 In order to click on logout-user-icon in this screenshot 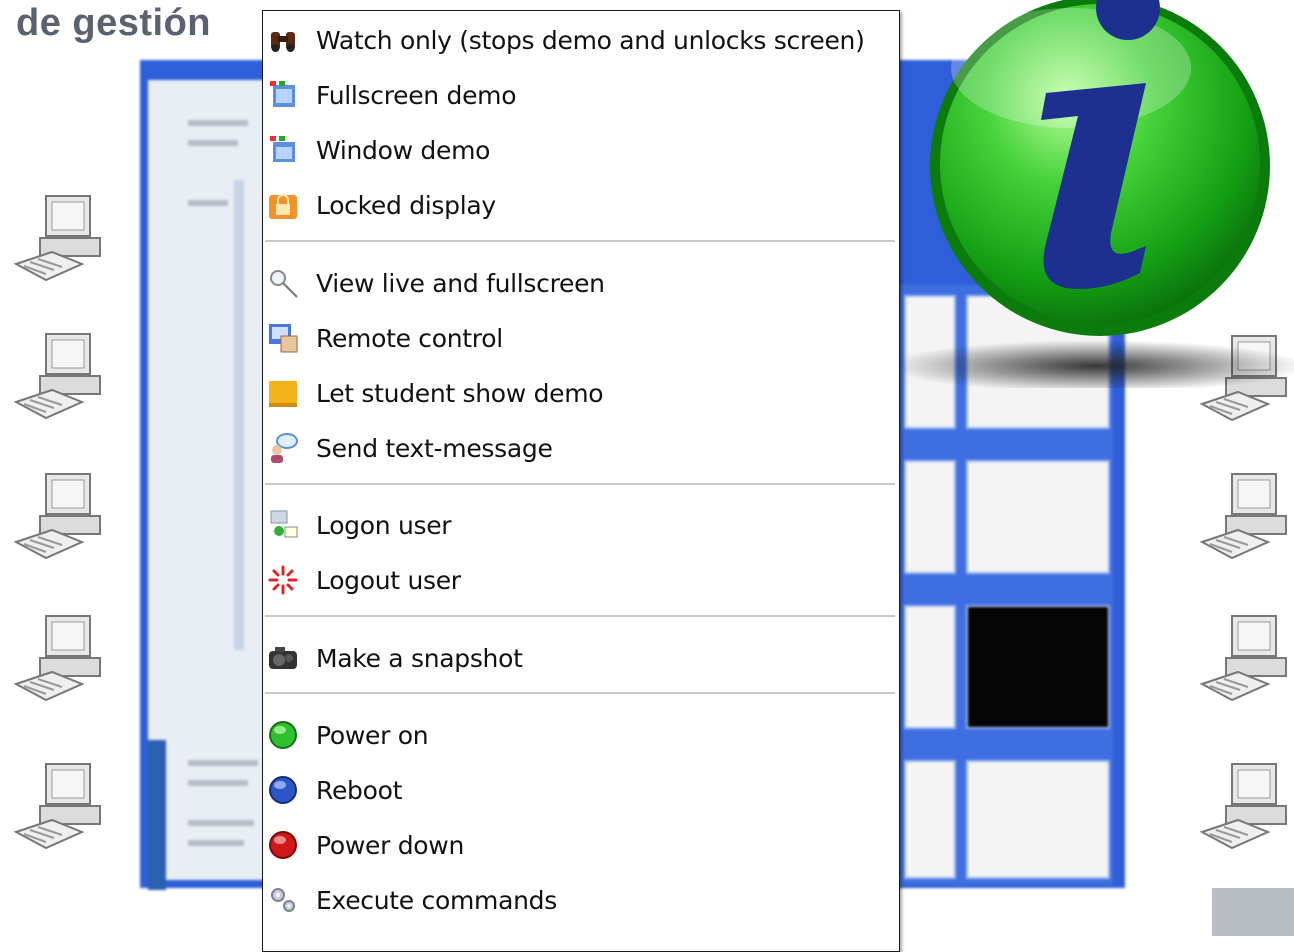, I will do `click(283, 580)`.